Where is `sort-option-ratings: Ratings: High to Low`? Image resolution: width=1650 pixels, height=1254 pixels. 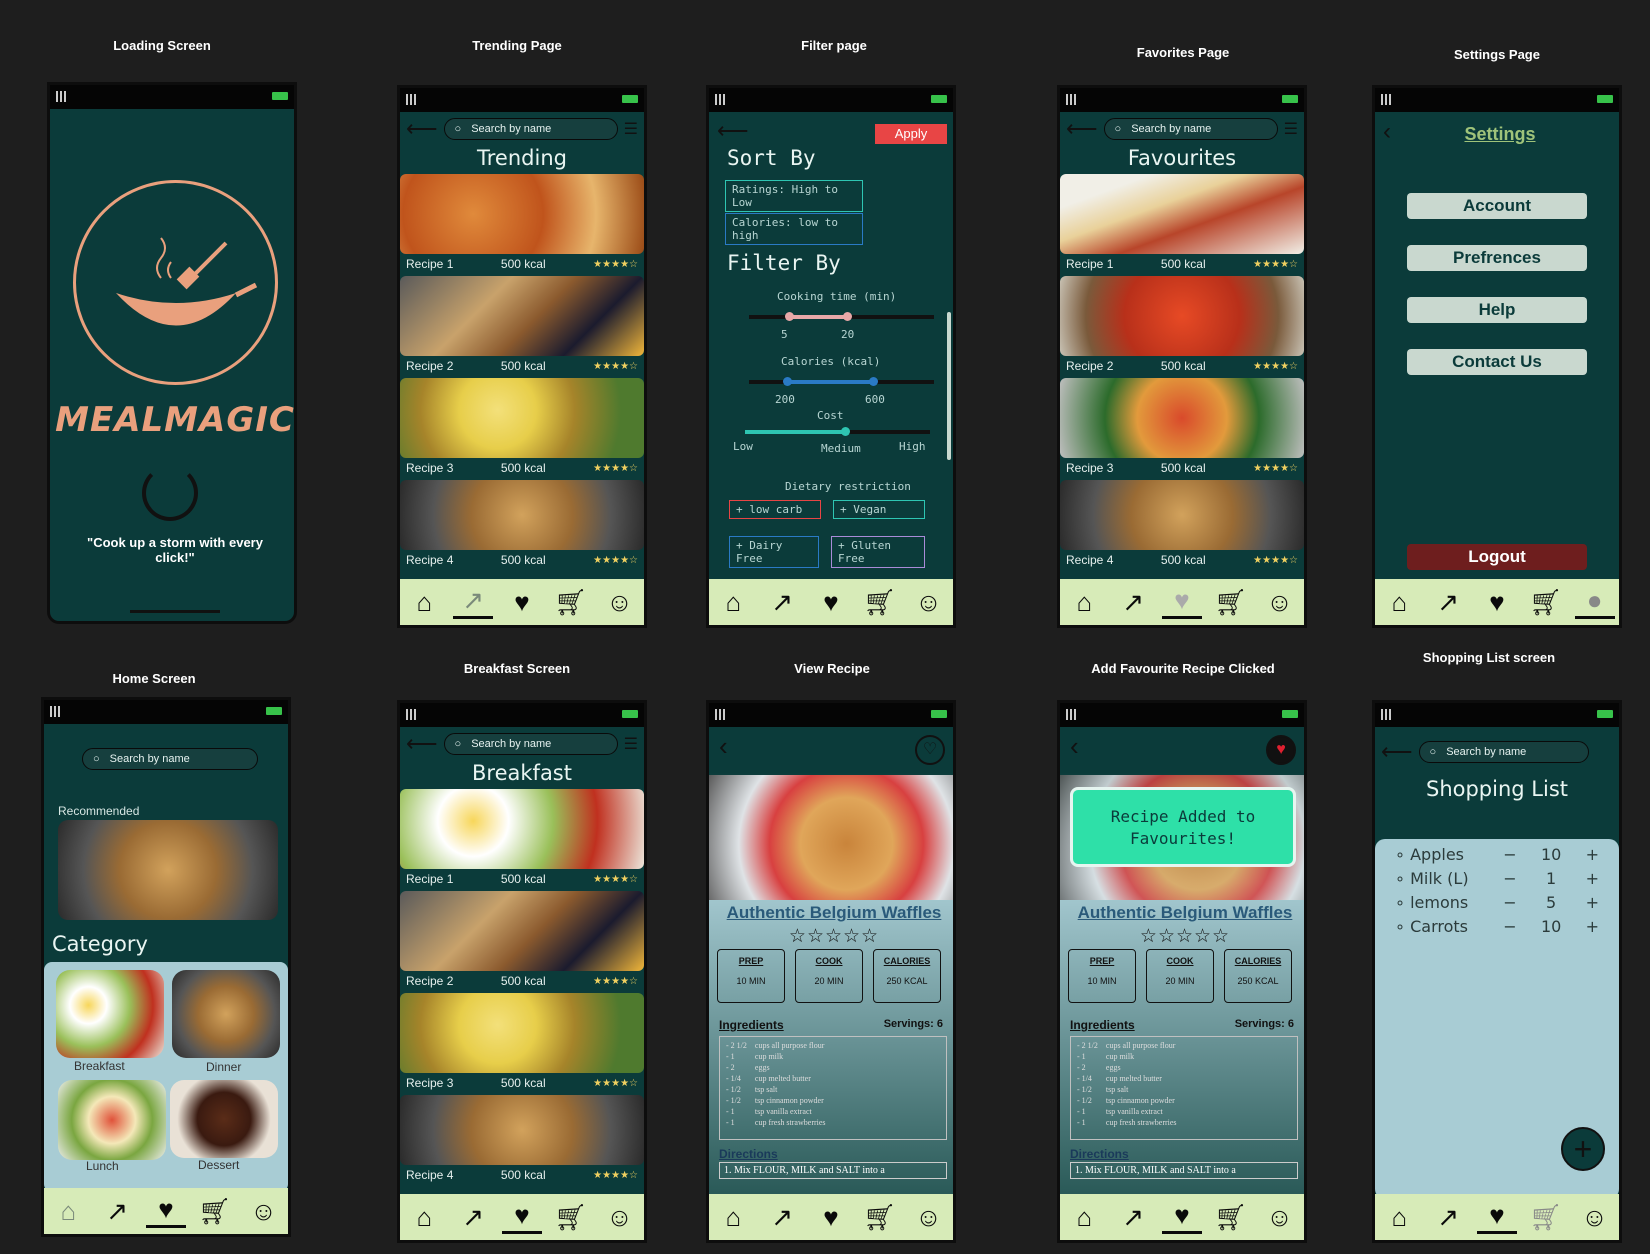 sort-option-ratings: Ratings: High to Low is located at coordinates (794, 196).